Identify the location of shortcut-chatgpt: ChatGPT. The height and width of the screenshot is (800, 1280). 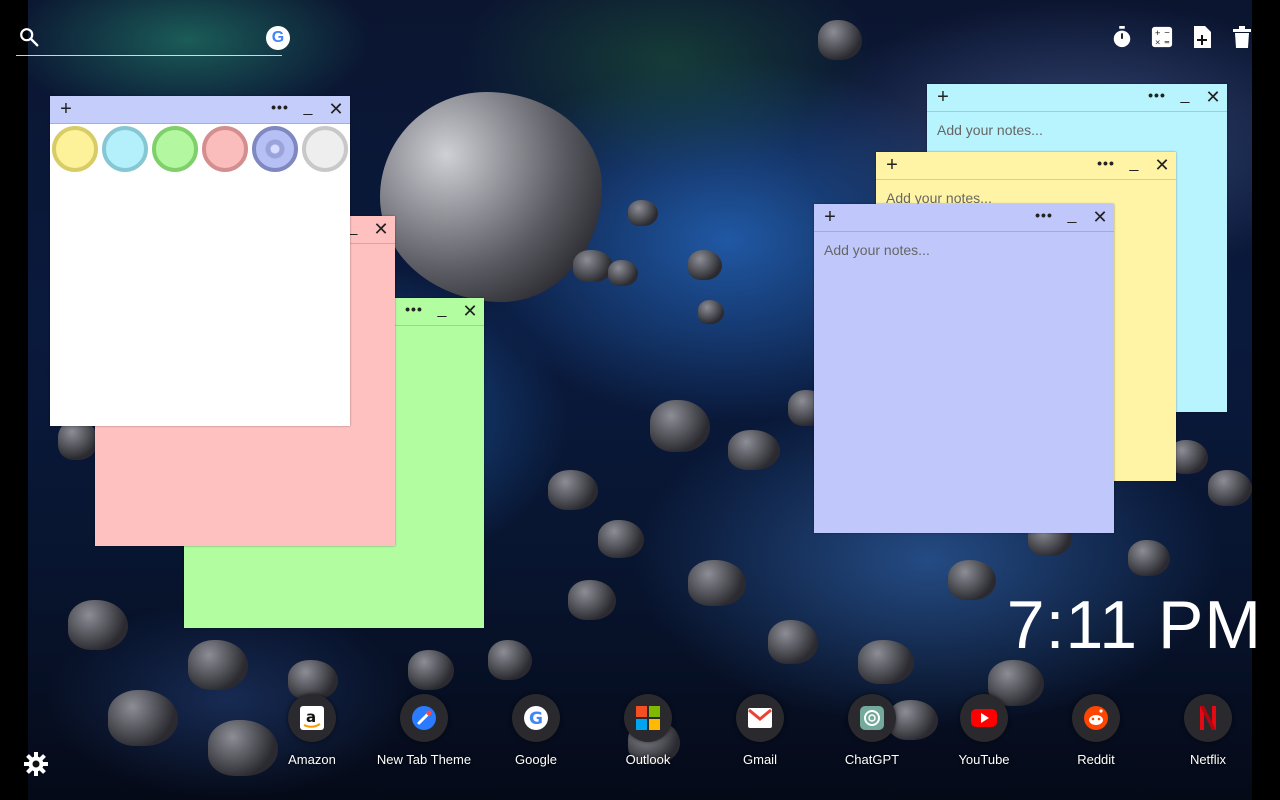
(872, 730).